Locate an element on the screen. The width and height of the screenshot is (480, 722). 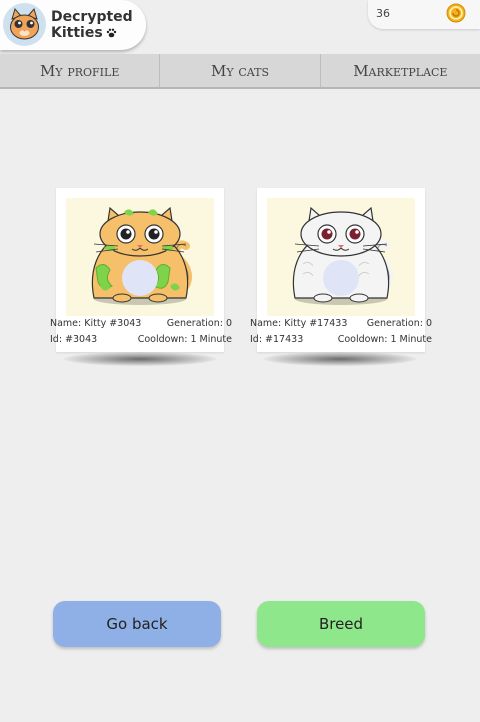
cat-info-row-1: Name: Kitty #17433 Generation: 0 is located at coordinates (341, 323).